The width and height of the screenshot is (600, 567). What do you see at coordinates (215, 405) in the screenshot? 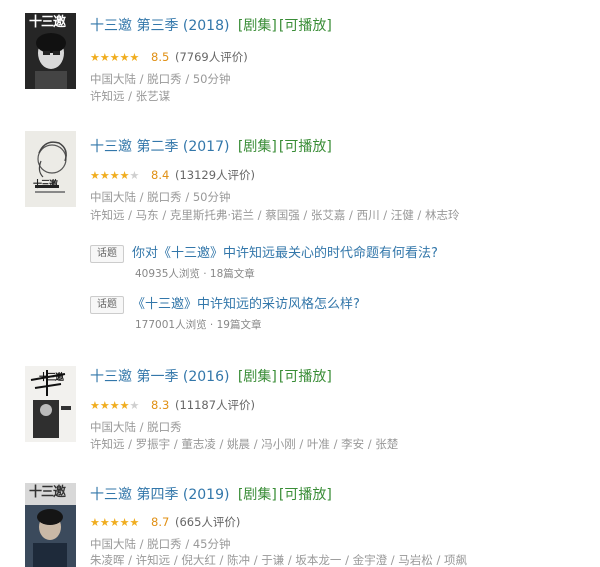
I see `vote-count: (11187人评价)` at bounding box center [215, 405].